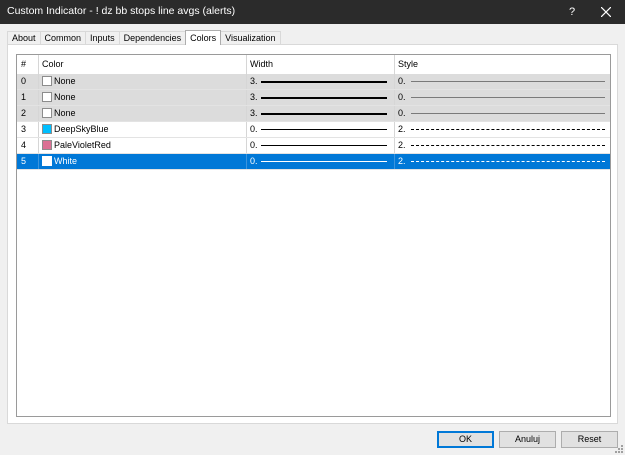  I want to click on grid-header-row: # Color Width Style, so click(313, 64).